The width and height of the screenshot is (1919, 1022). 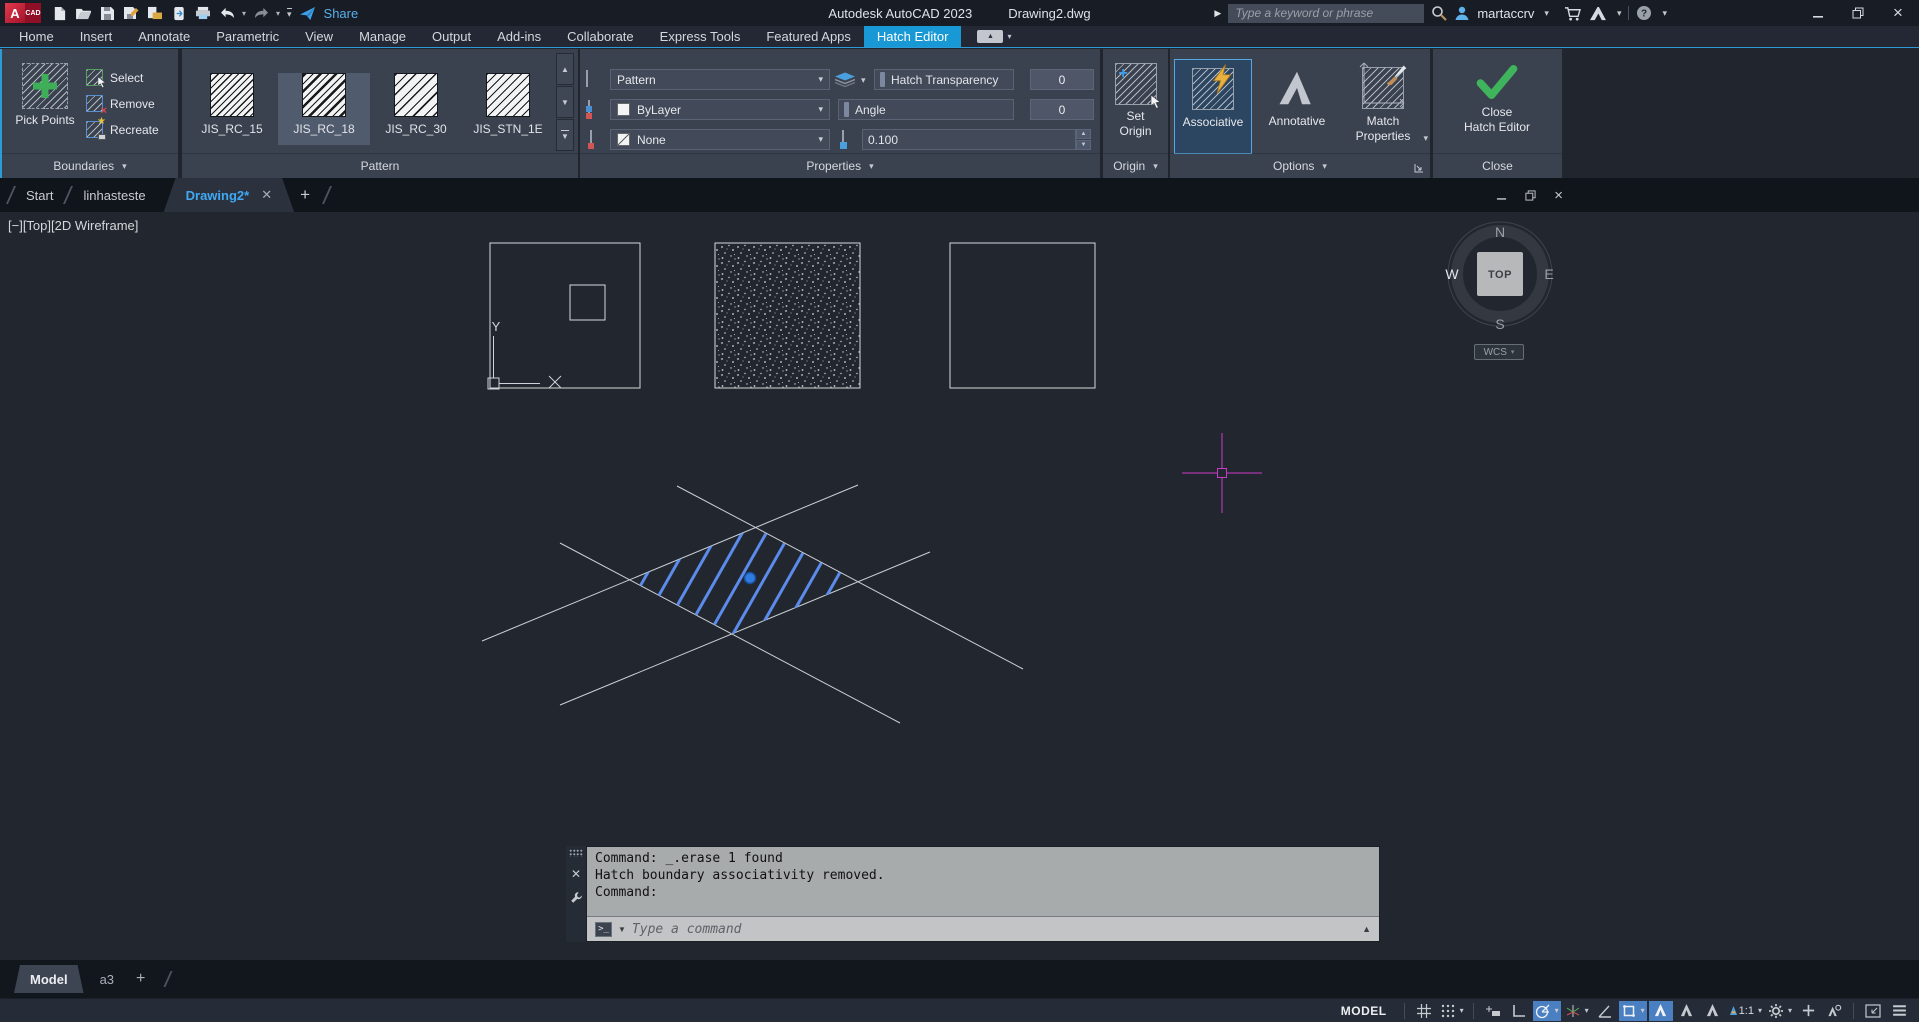 I want to click on layout-tab-model: Model, so click(x=49, y=979).